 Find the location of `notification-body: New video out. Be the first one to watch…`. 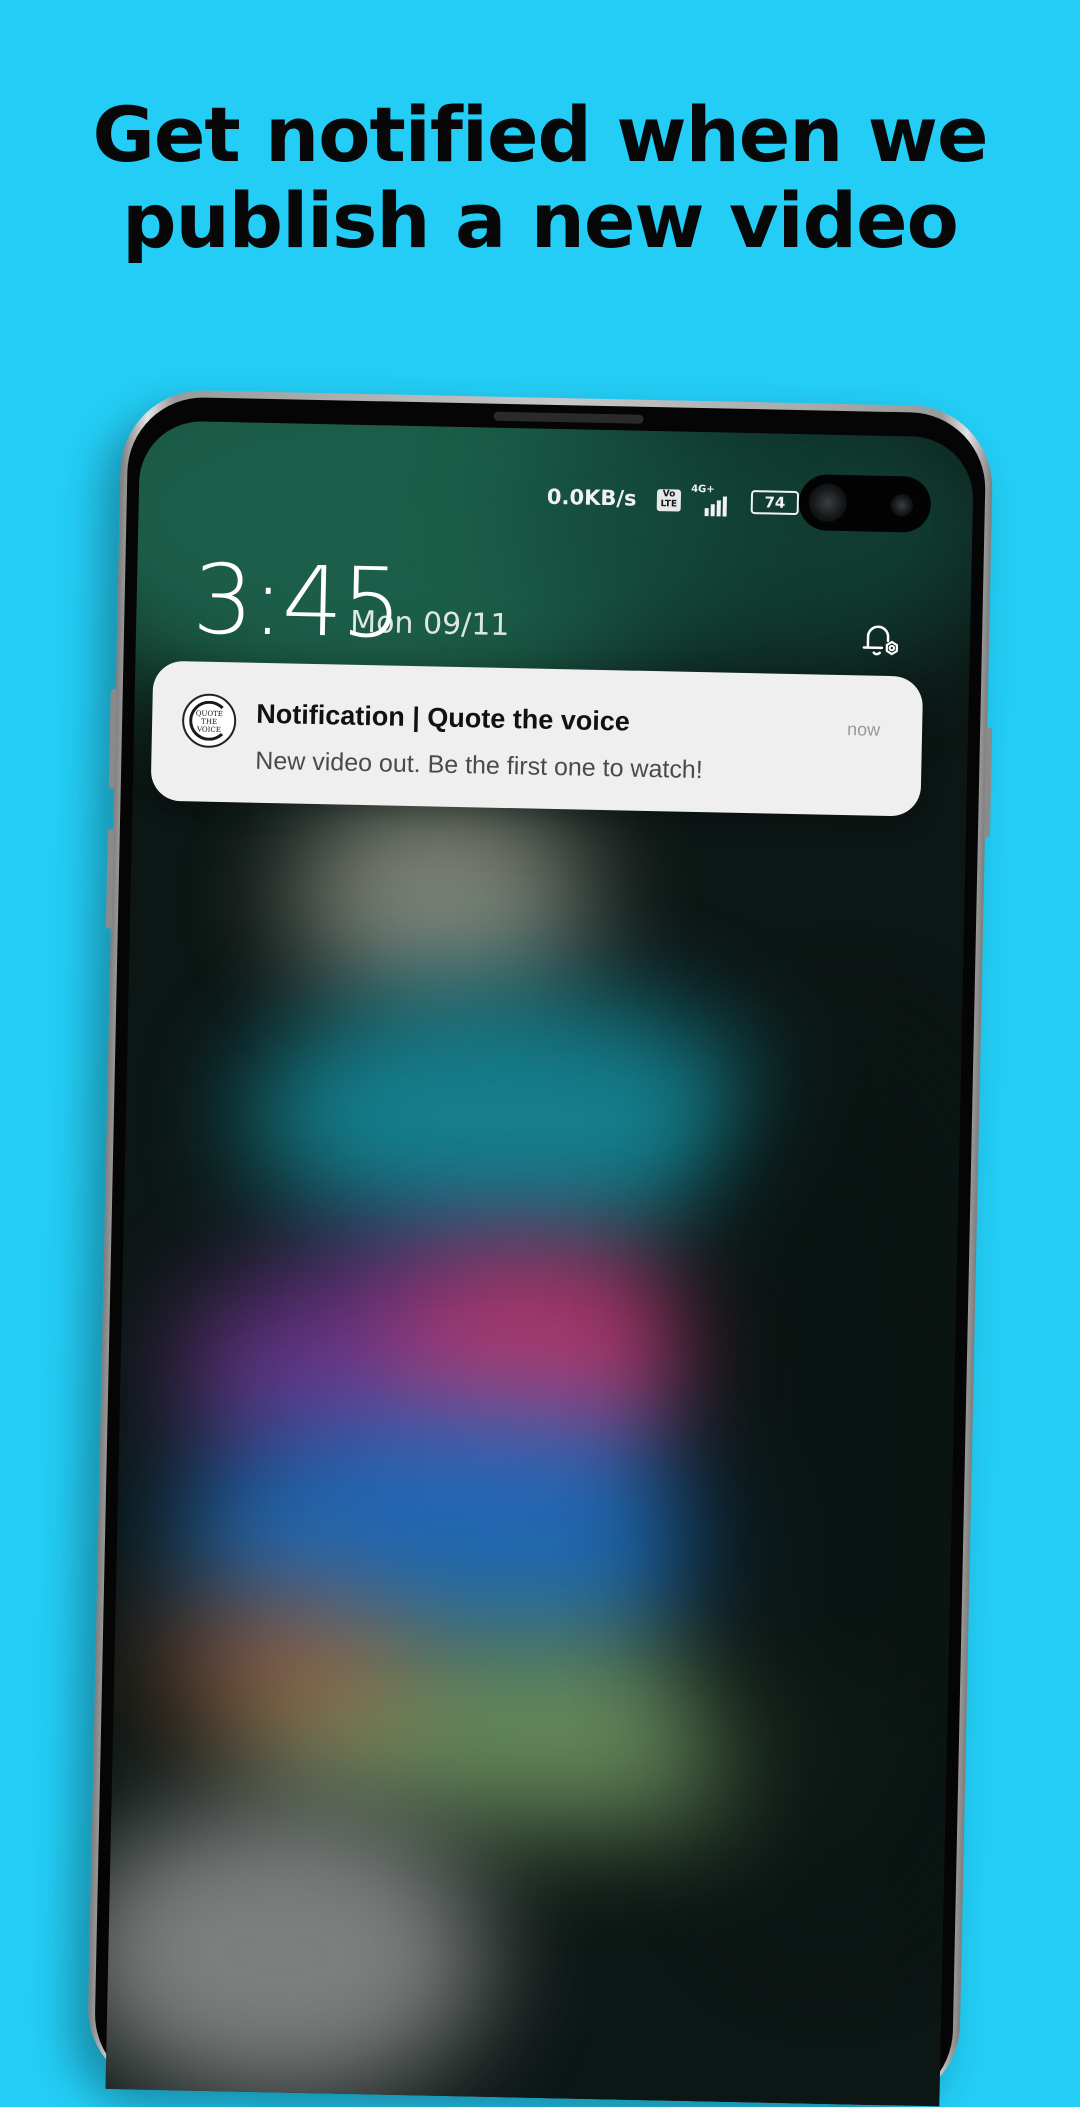

notification-body: New video out. Be the first one to watch… is located at coordinates (479, 765).